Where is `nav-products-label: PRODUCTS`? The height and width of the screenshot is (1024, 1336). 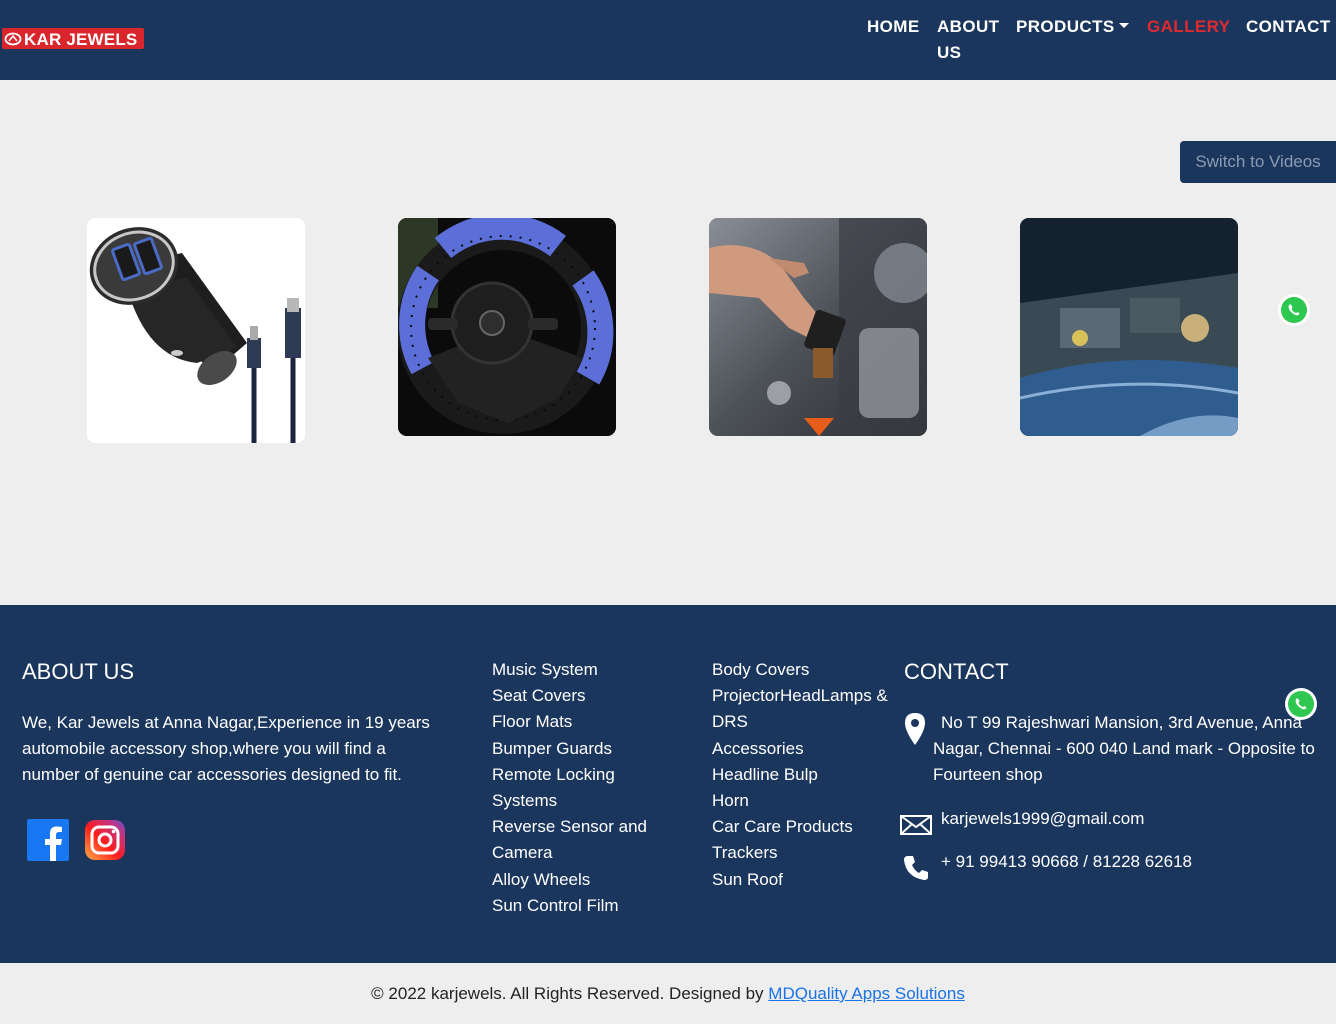
nav-products-label: PRODUCTS is located at coordinates (1065, 26).